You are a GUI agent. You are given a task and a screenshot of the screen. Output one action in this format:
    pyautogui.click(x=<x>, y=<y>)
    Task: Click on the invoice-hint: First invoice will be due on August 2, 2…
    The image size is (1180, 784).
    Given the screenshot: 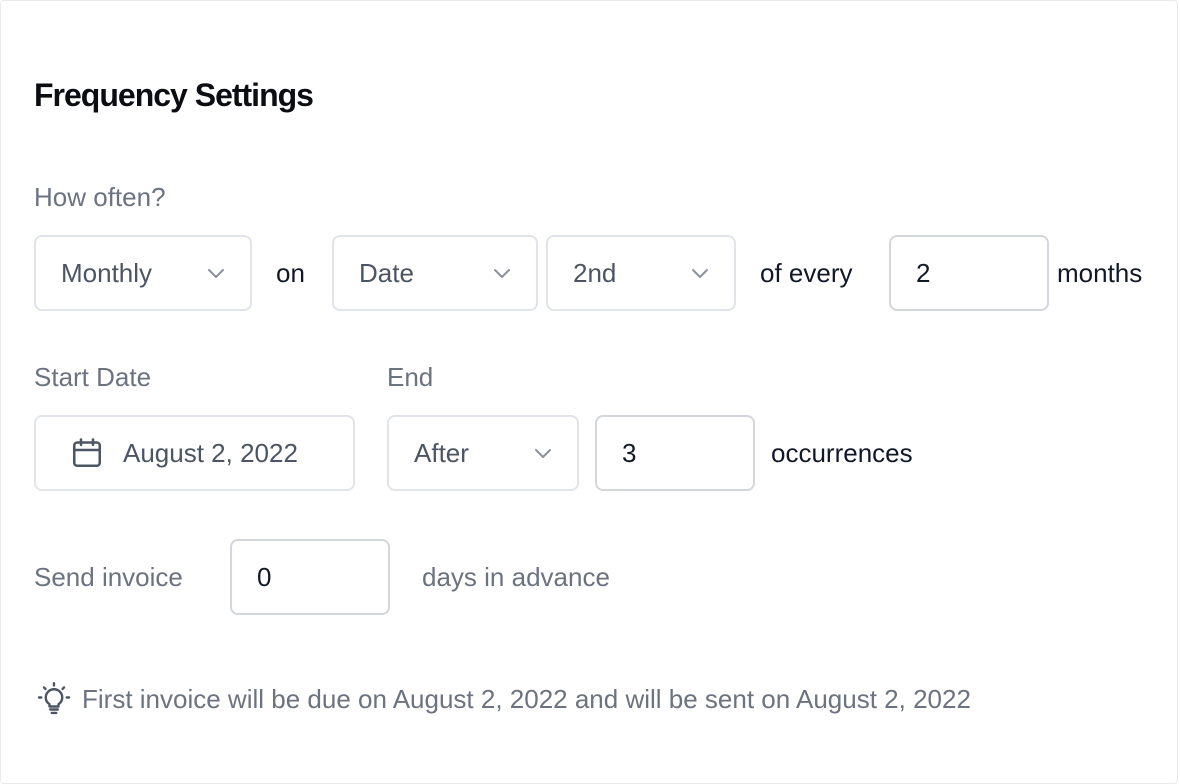 What is the action you would take?
    pyautogui.click(x=503, y=699)
    